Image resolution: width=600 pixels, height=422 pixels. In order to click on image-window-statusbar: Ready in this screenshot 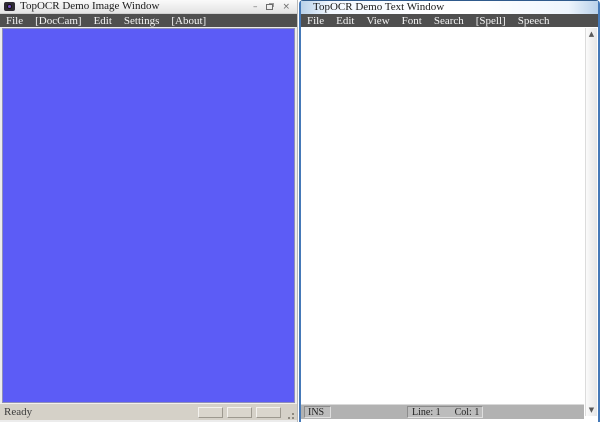, I will do `click(148, 411)`.